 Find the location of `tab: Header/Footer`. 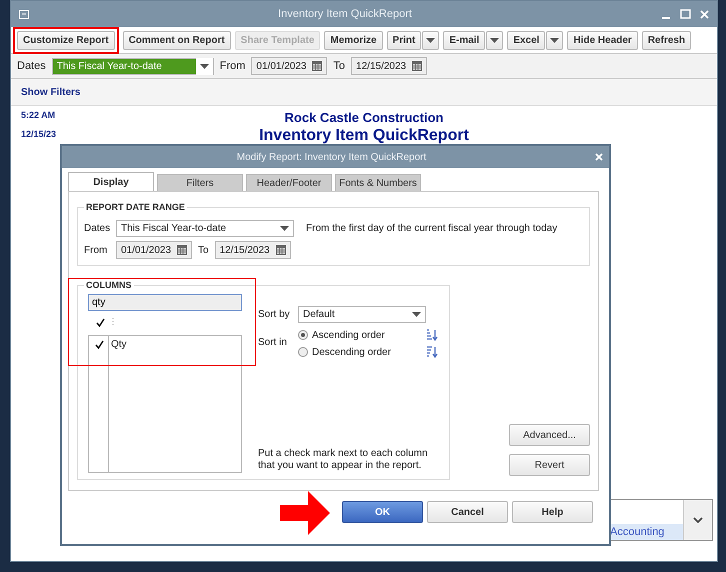

tab: Header/Footer is located at coordinates (289, 182).